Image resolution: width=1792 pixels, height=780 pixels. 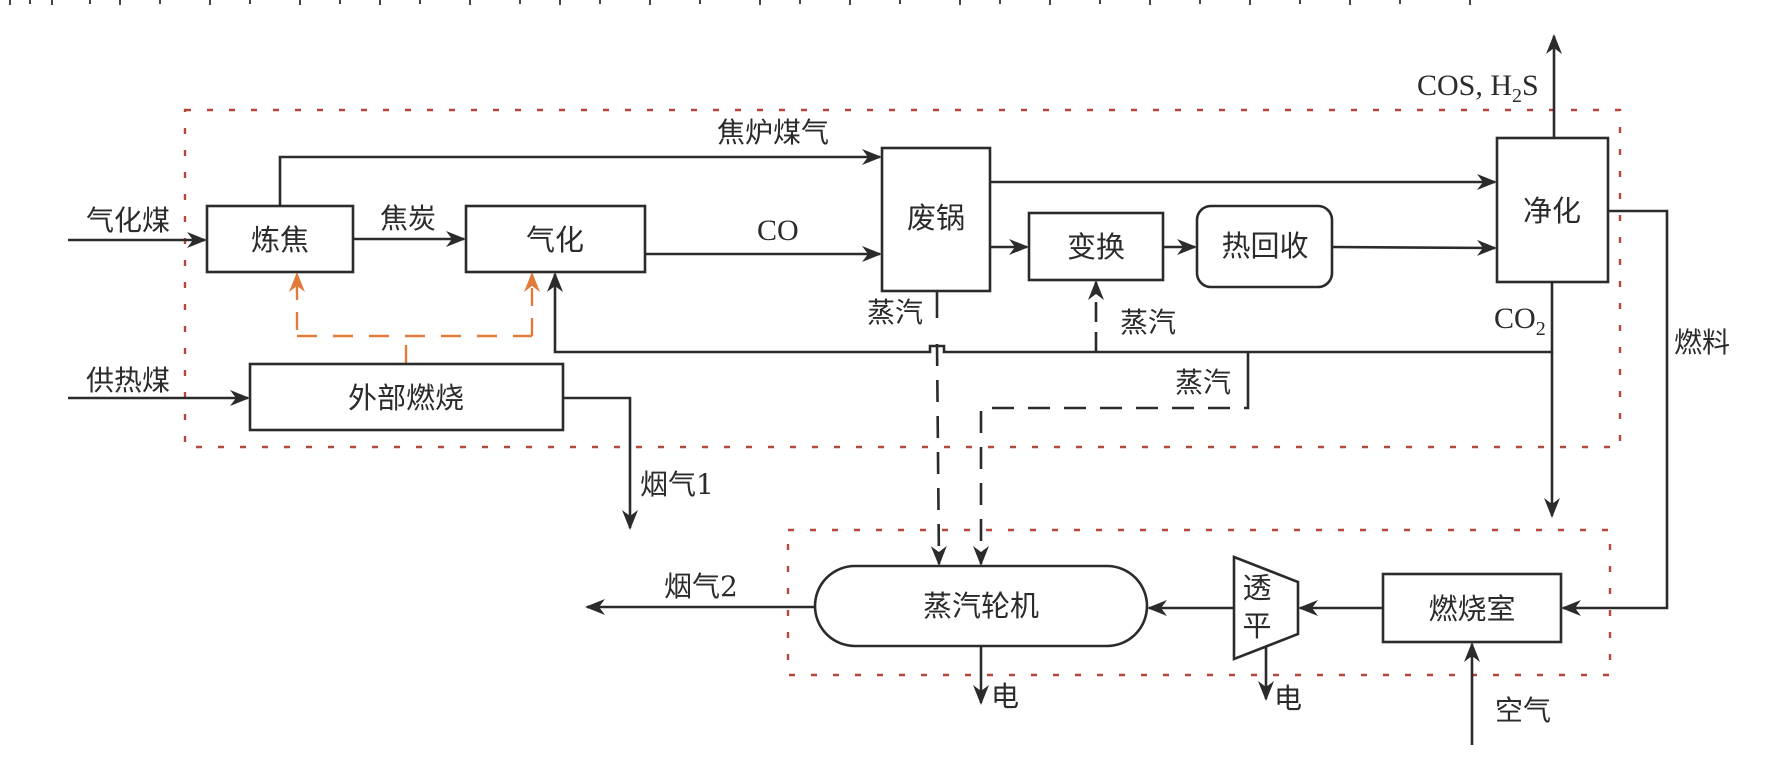 What do you see at coordinates (580, 177) in the screenshot?
I see `coke-oven-gas-stream` at bounding box center [580, 177].